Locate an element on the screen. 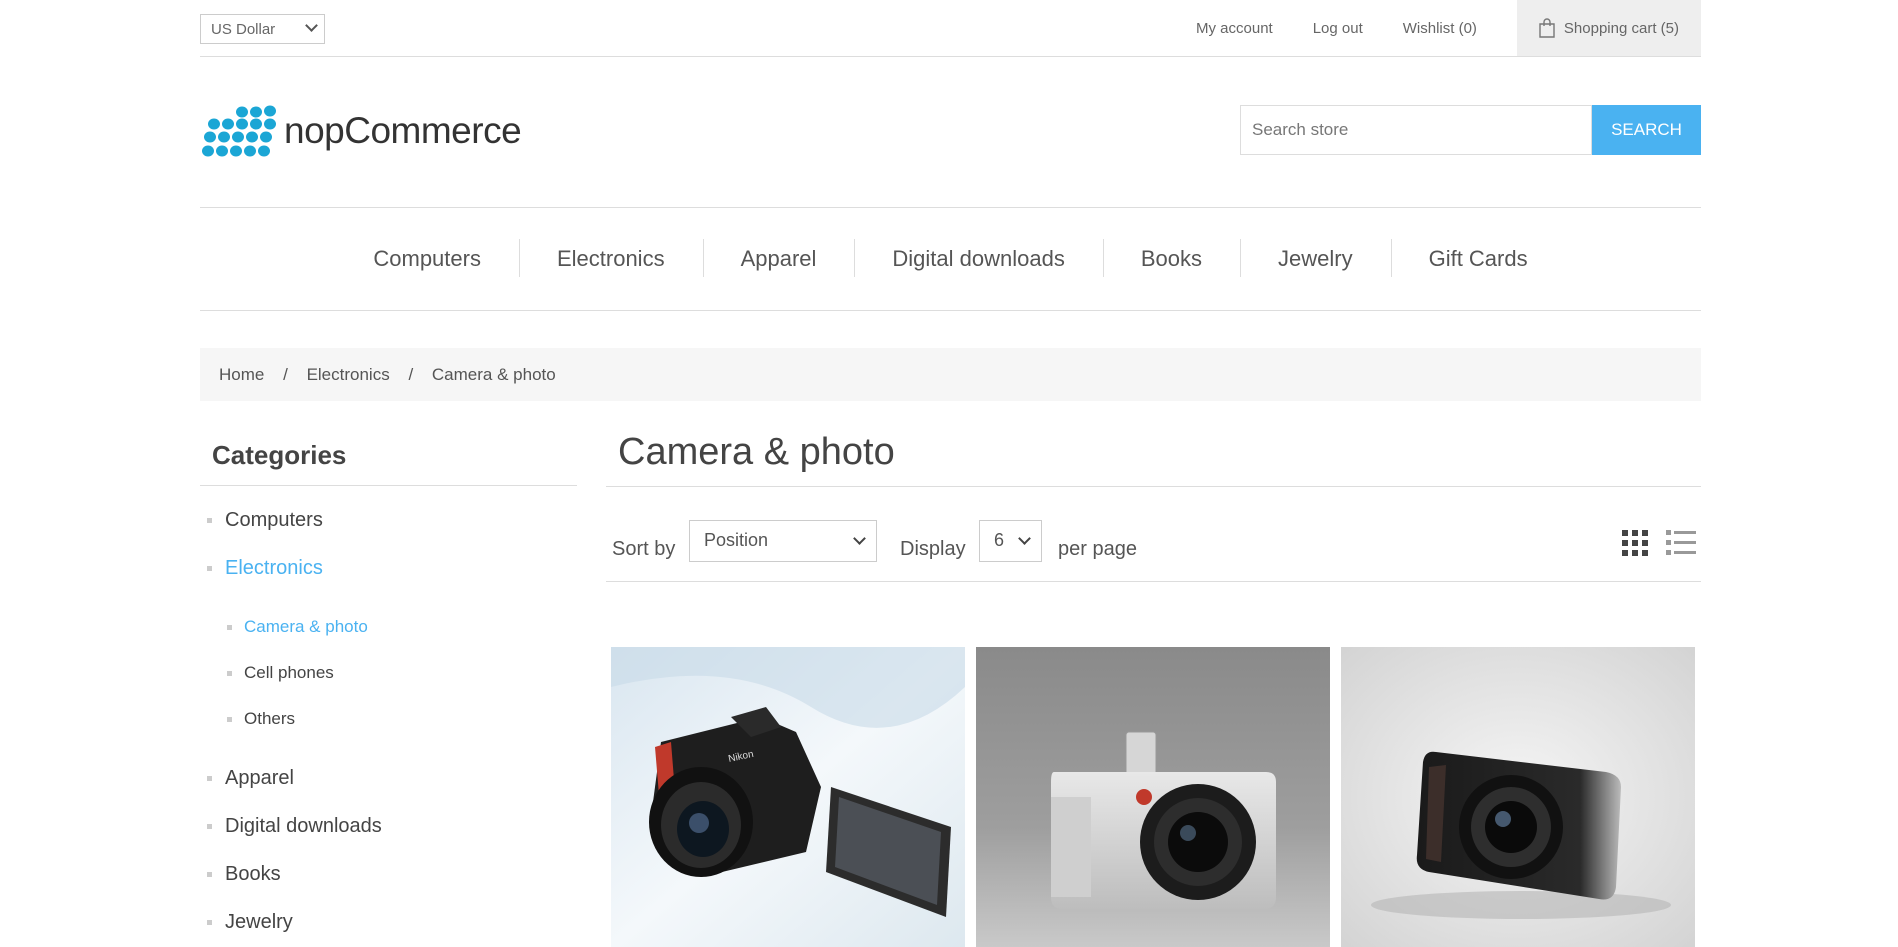  grid-view-icon is located at coordinates (1635, 543).